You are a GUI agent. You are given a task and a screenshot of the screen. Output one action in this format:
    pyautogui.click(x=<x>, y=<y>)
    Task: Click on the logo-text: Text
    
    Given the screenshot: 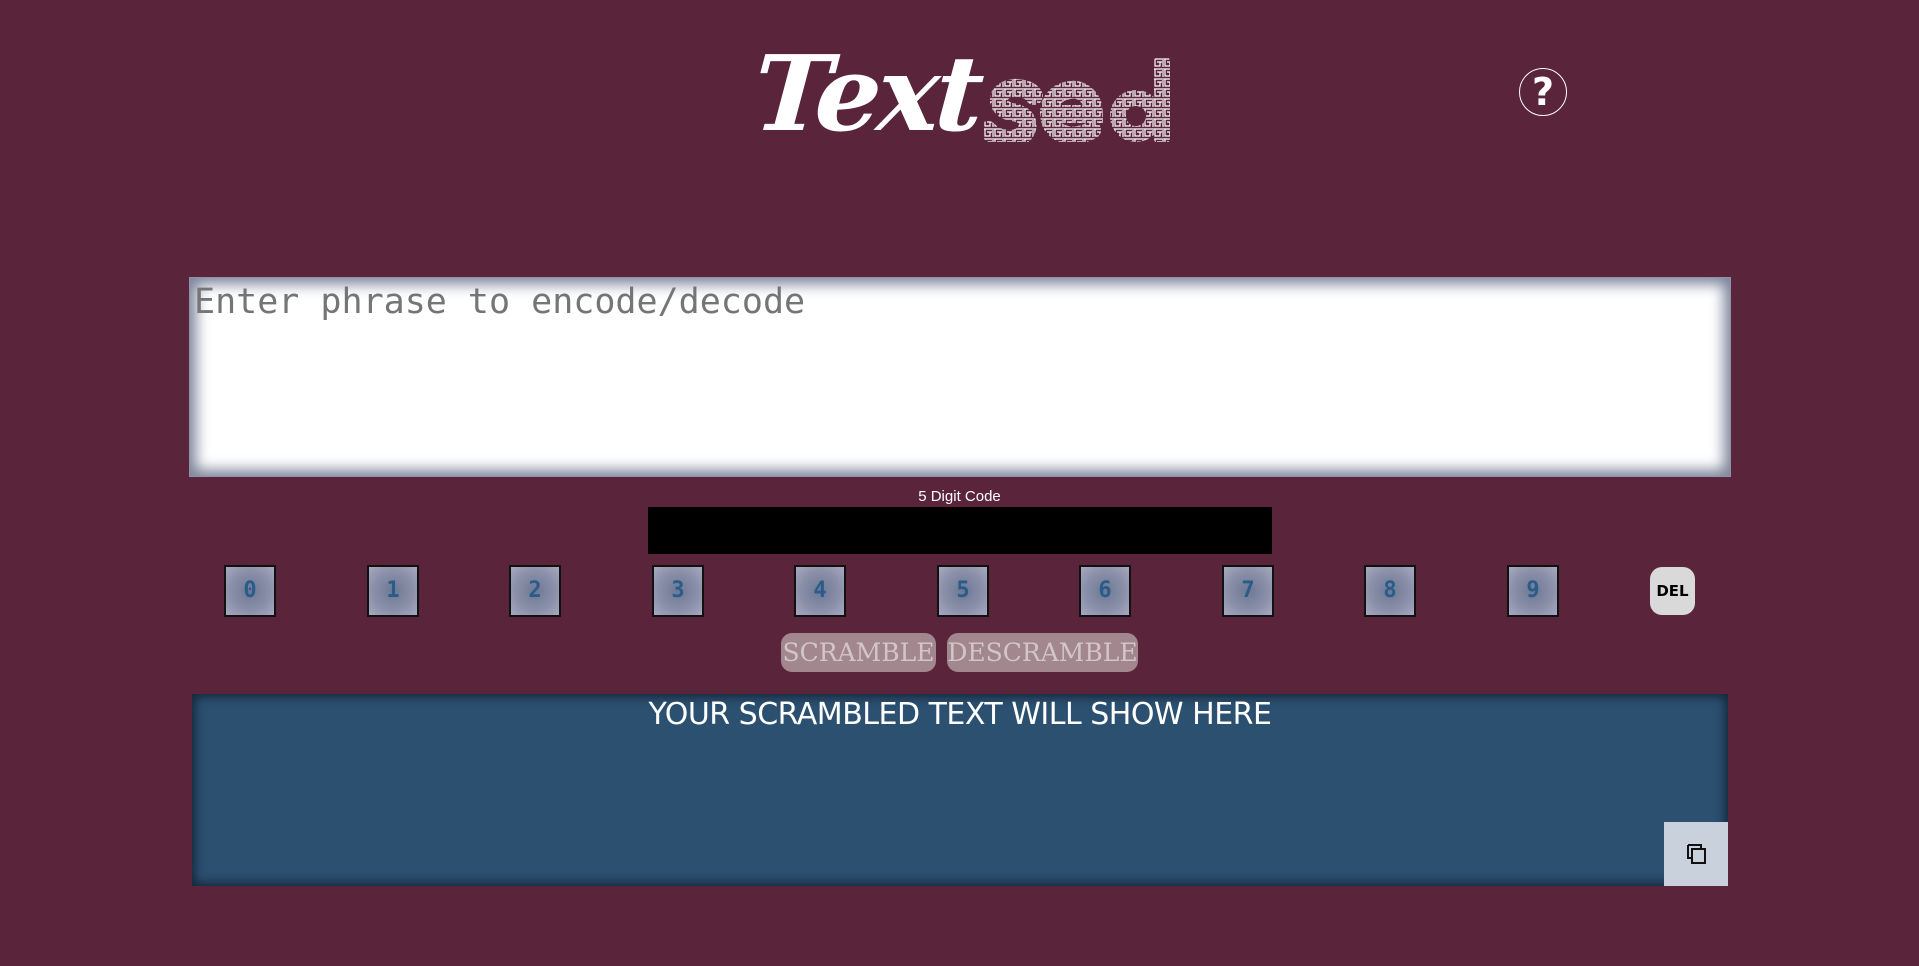 What is the action you would take?
    pyautogui.click(x=867, y=93)
    